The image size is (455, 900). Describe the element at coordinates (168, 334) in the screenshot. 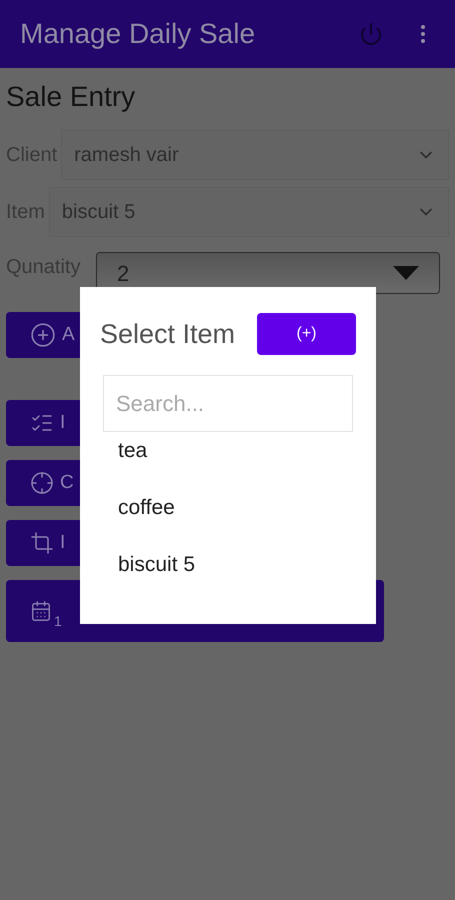

I see `dialog-title: Select Item` at that location.